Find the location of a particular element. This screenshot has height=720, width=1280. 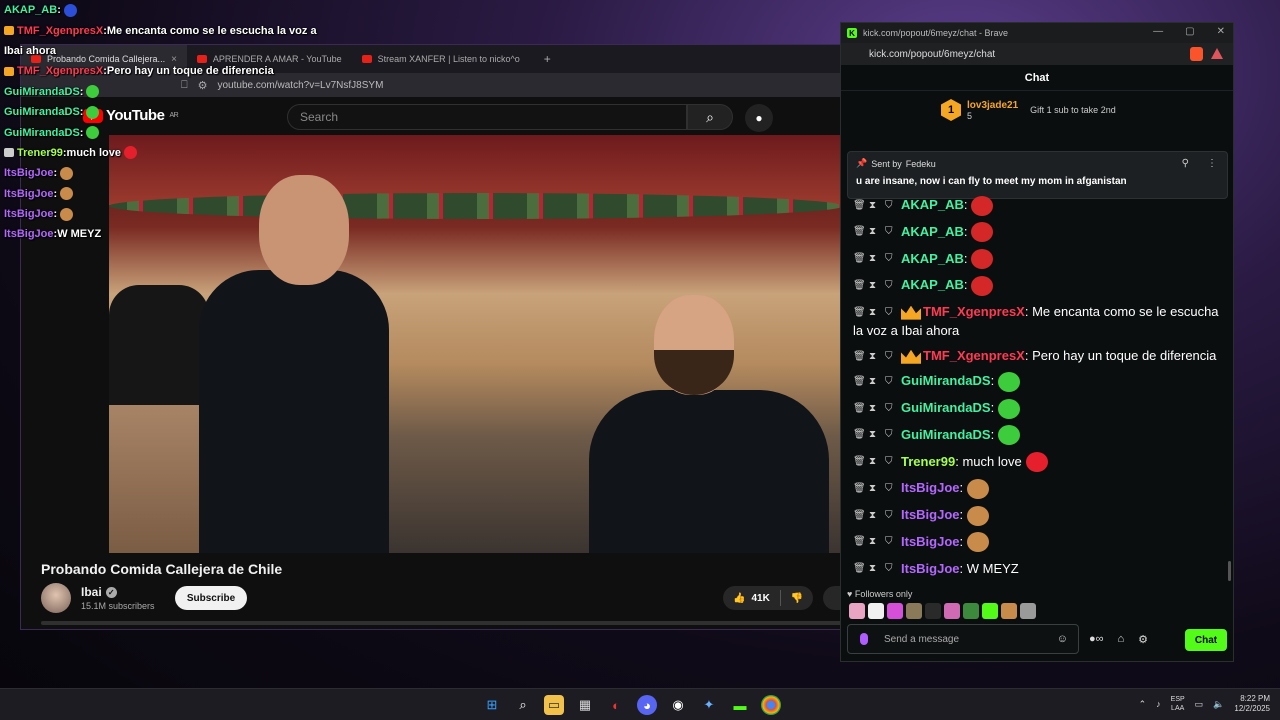

unpin-icon: ⚲ is located at coordinates (1185, 163).